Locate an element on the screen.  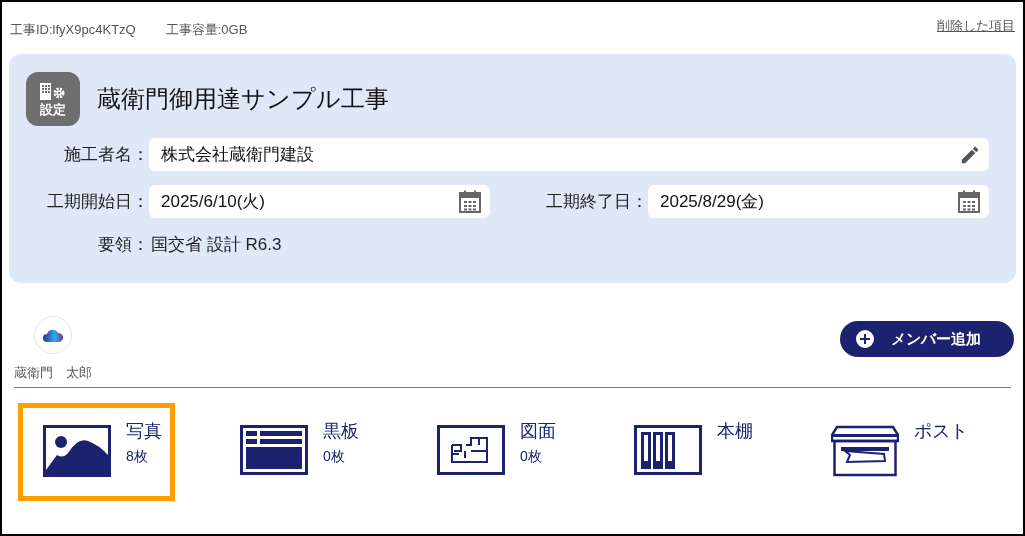
add-member-button: メンバー追加 is located at coordinates (927, 339).